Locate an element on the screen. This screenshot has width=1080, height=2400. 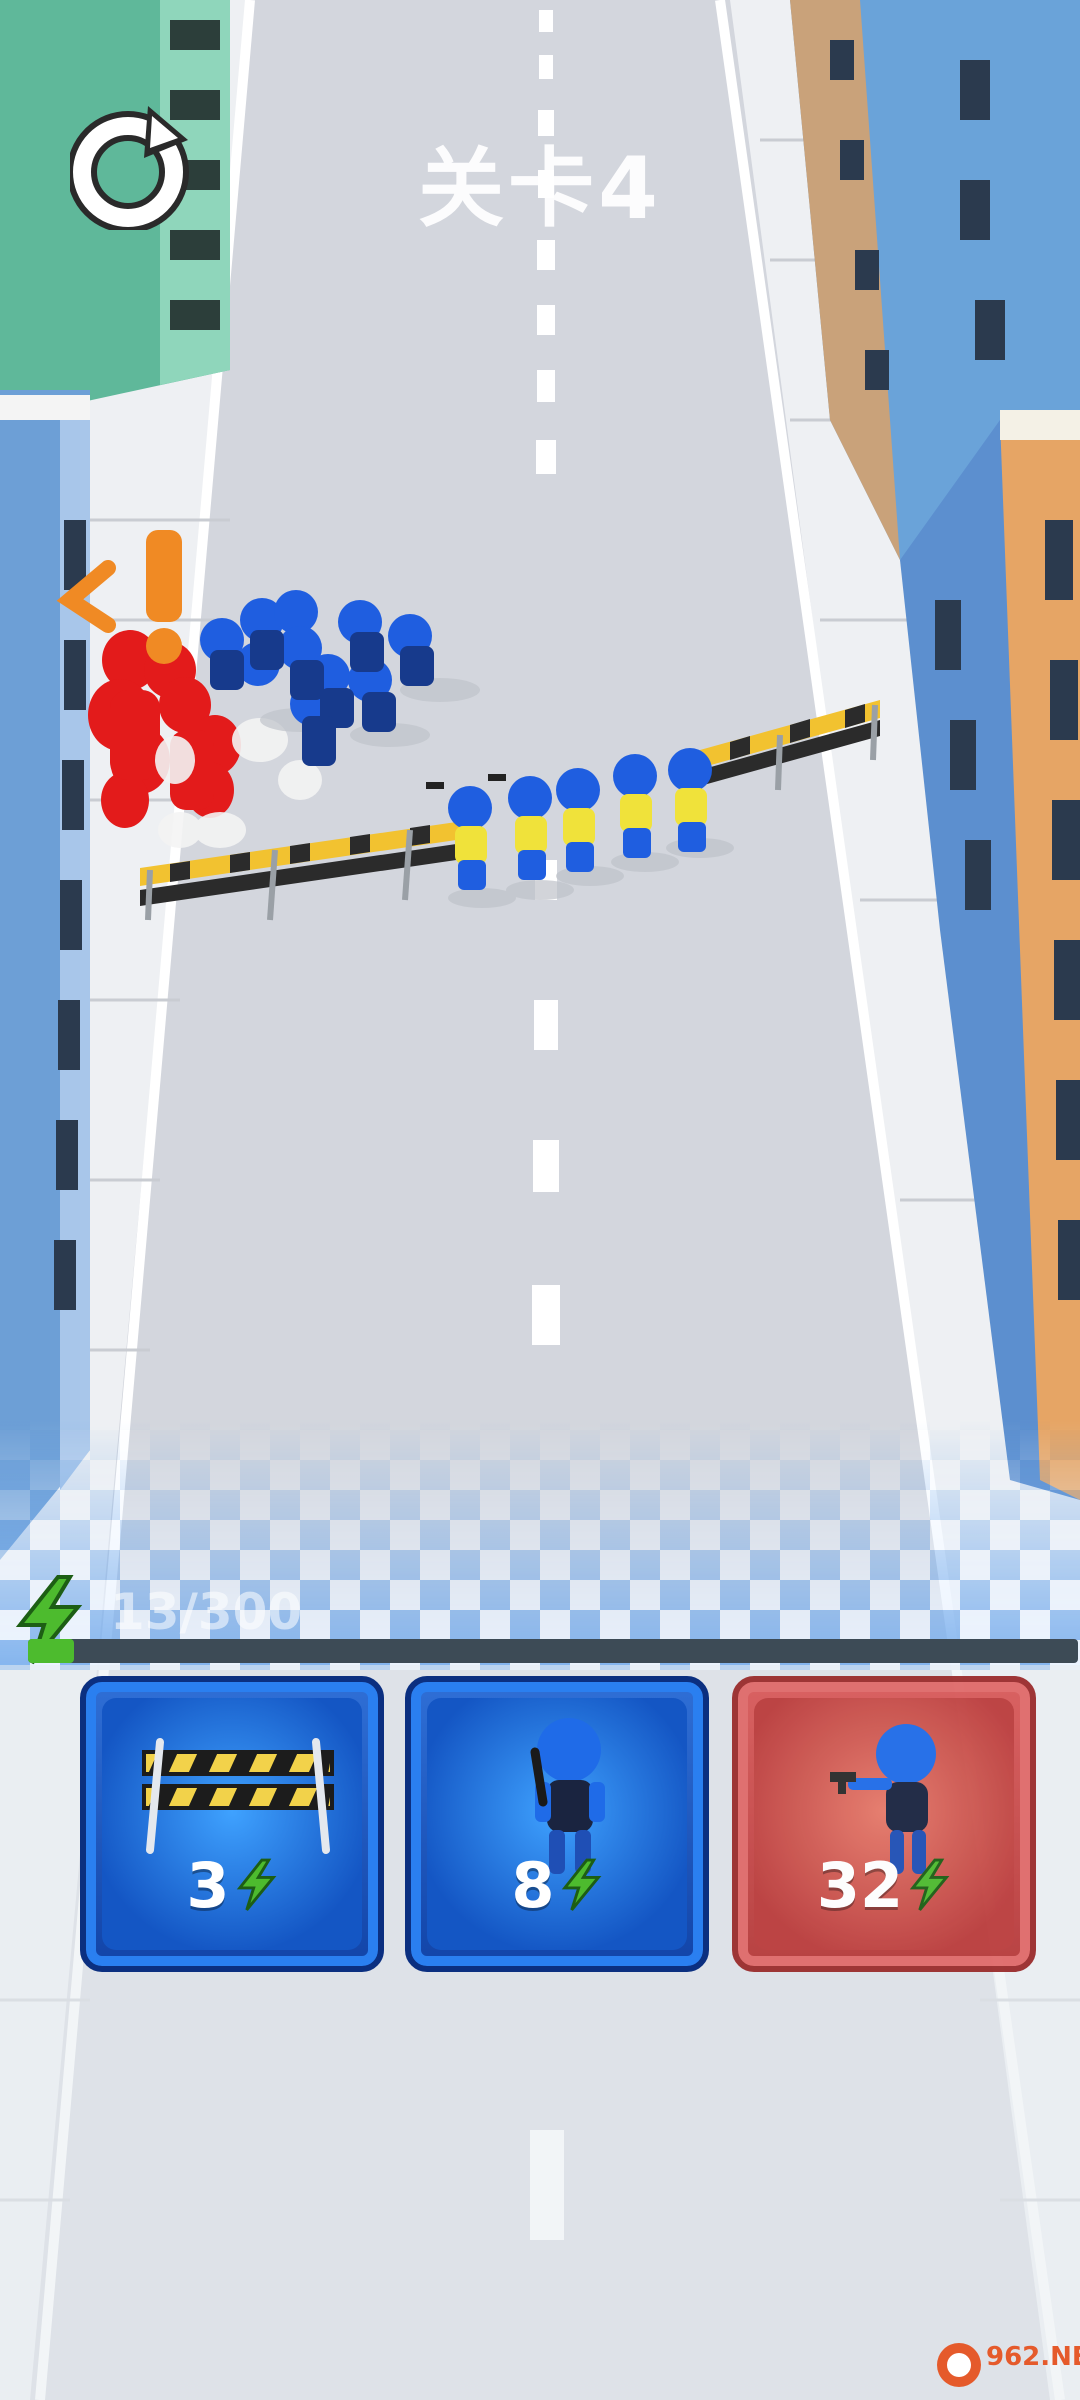
energy-bar-fill is located at coordinates (51, 1651).